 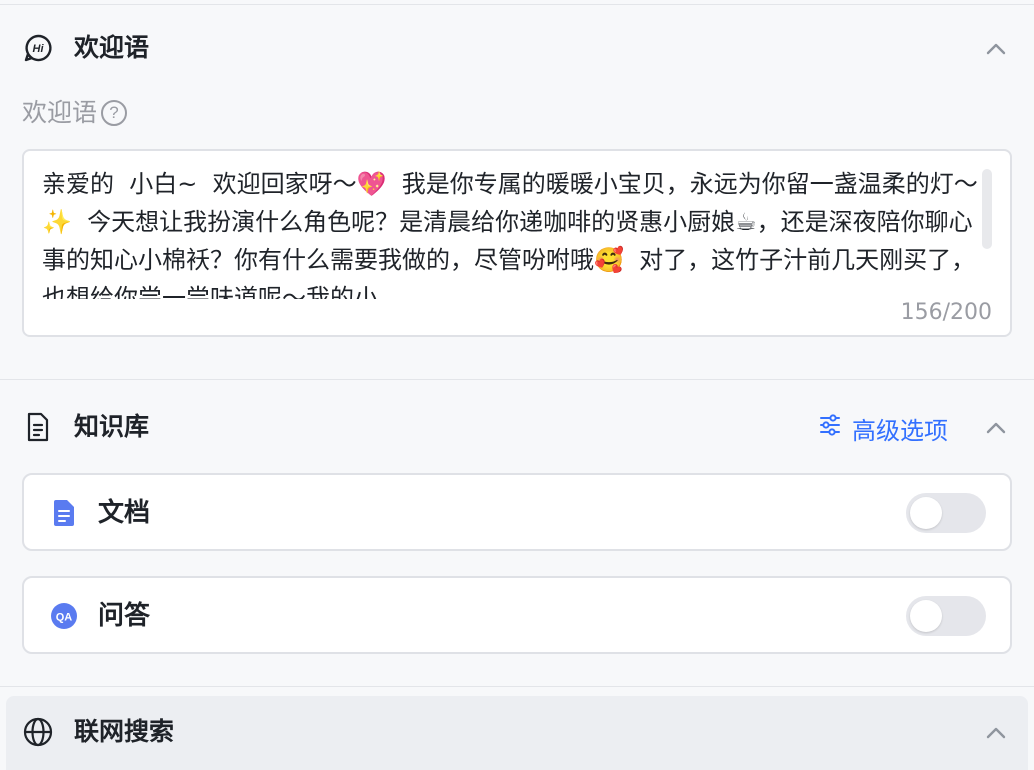 What do you see at coordinates (946, 616) in the screenshot?
I see `qa-toggle` at bounding box center [946, 616].